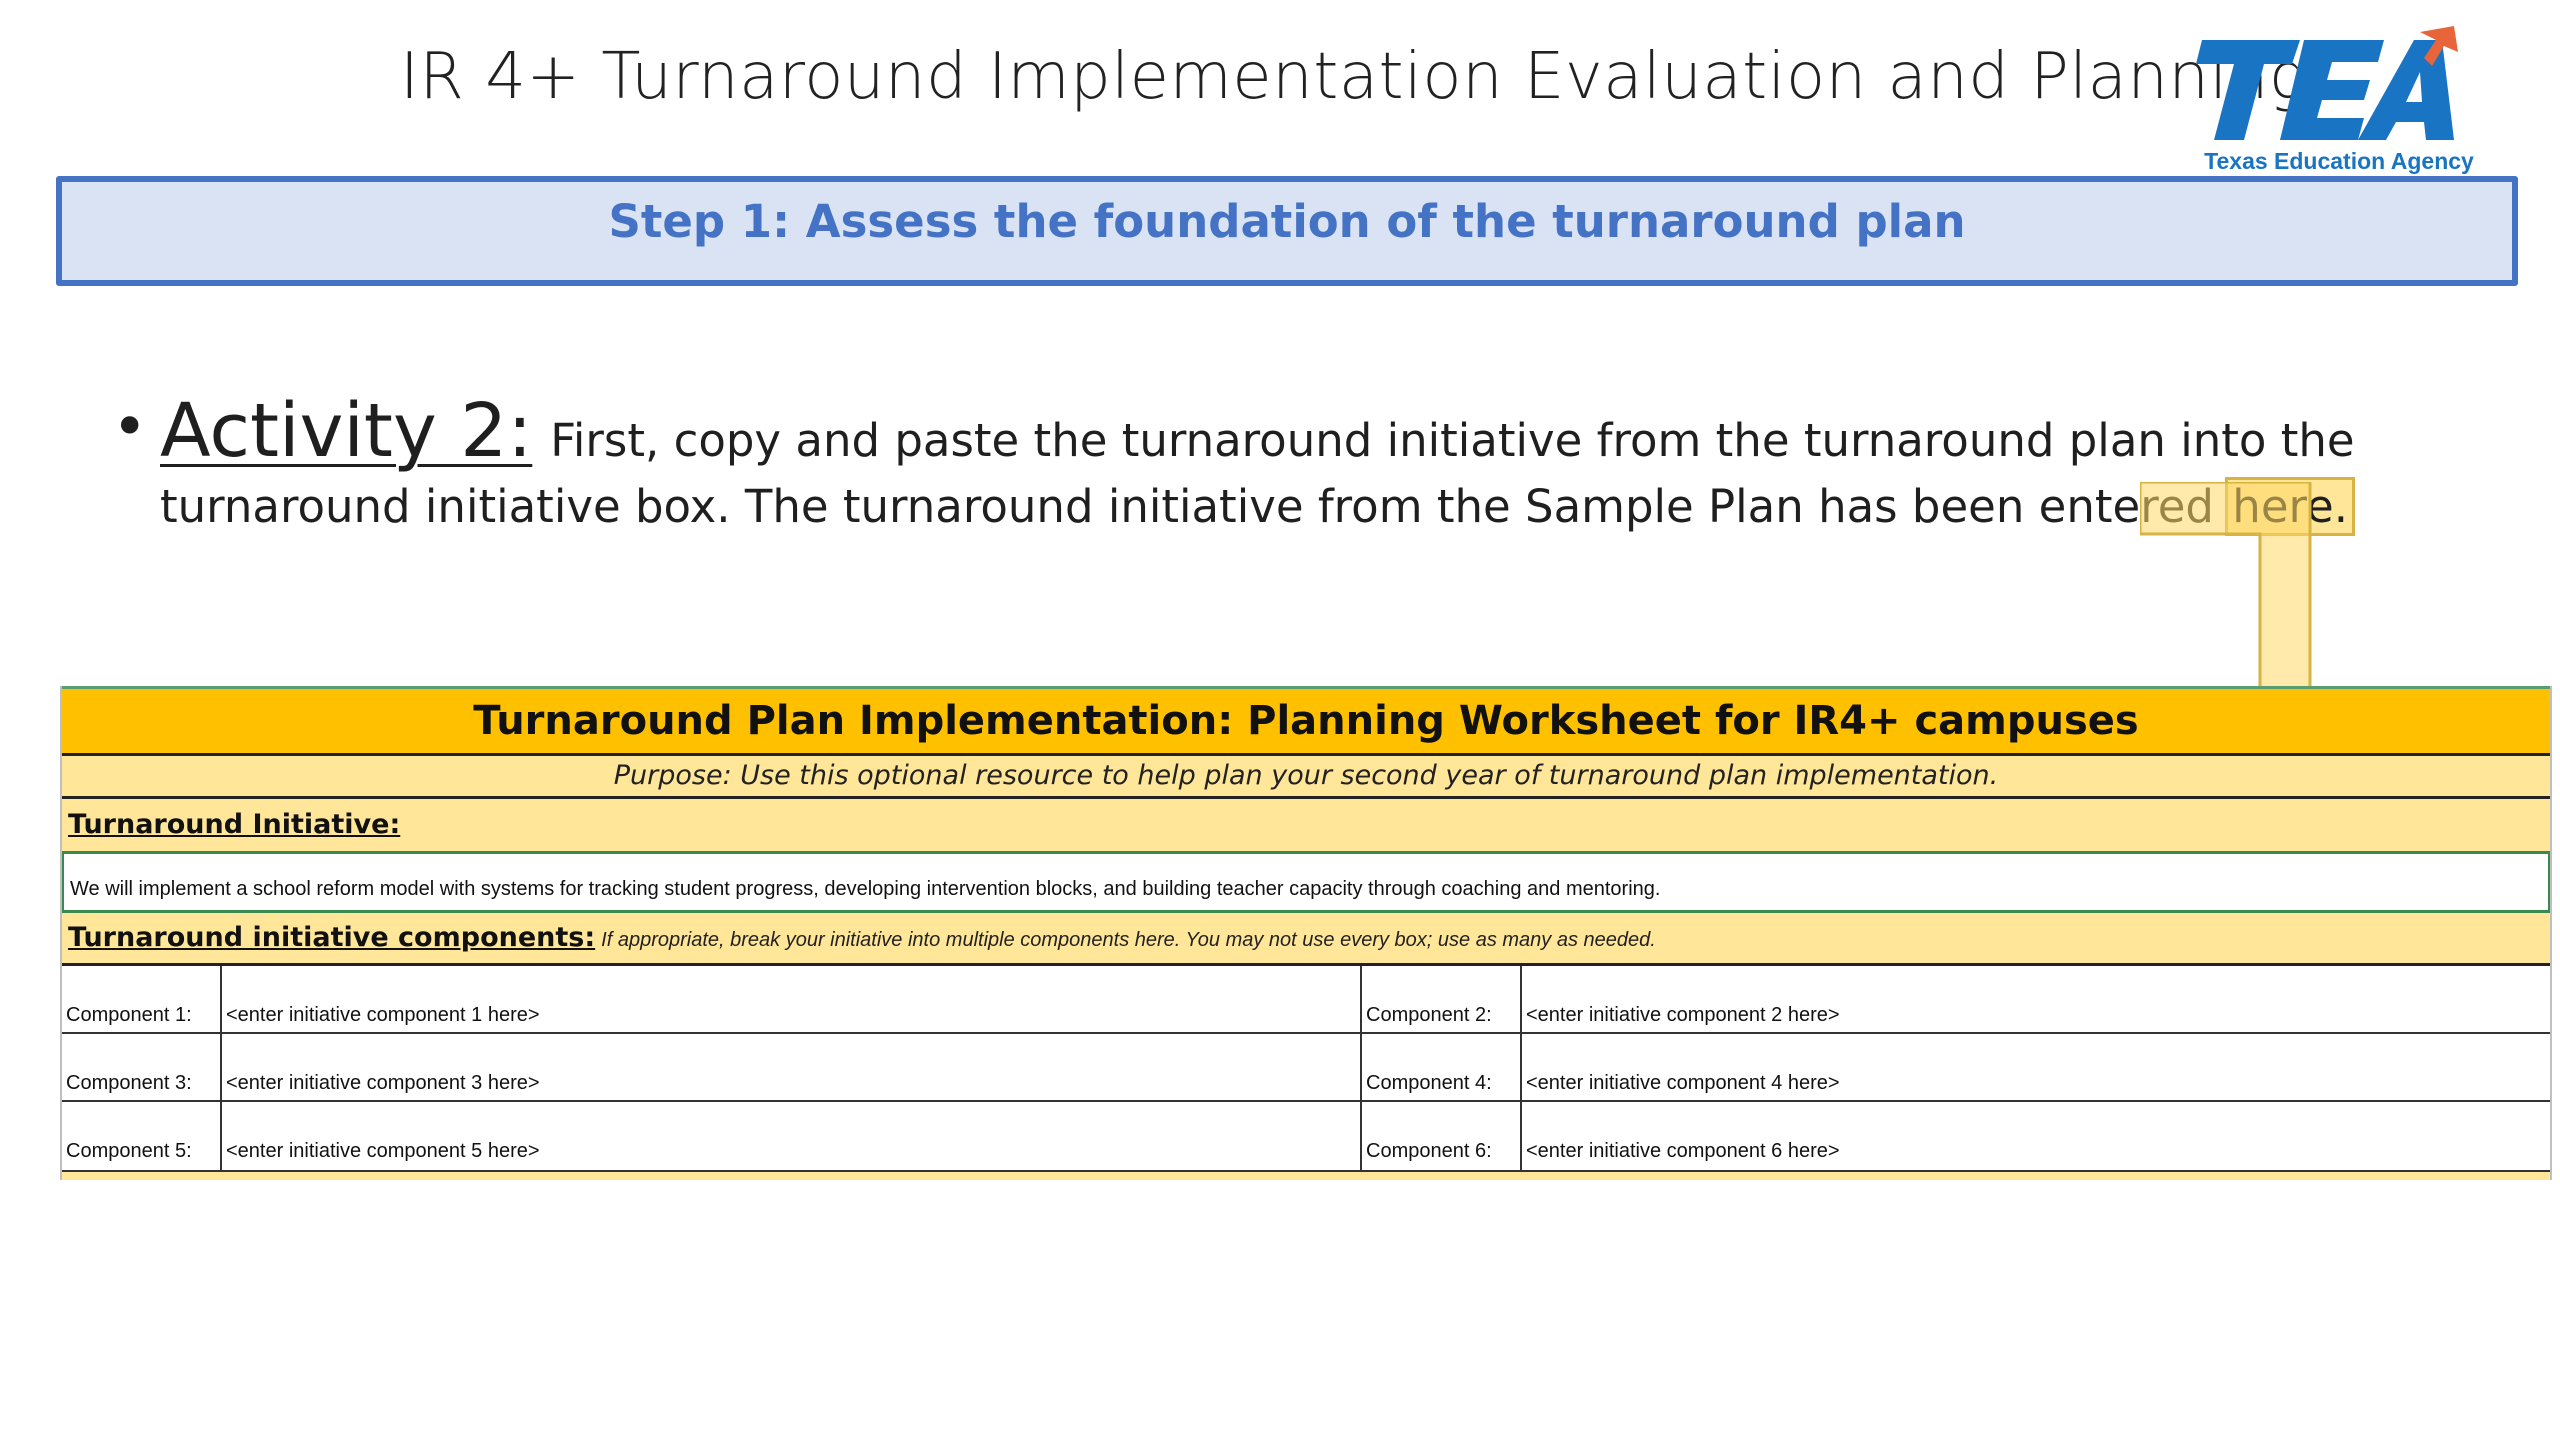  What do you see at coordinates (1442, 1136) in the screenshot?
I see `component-6-label: Component 6:` at bounding box center [1442, 1136].